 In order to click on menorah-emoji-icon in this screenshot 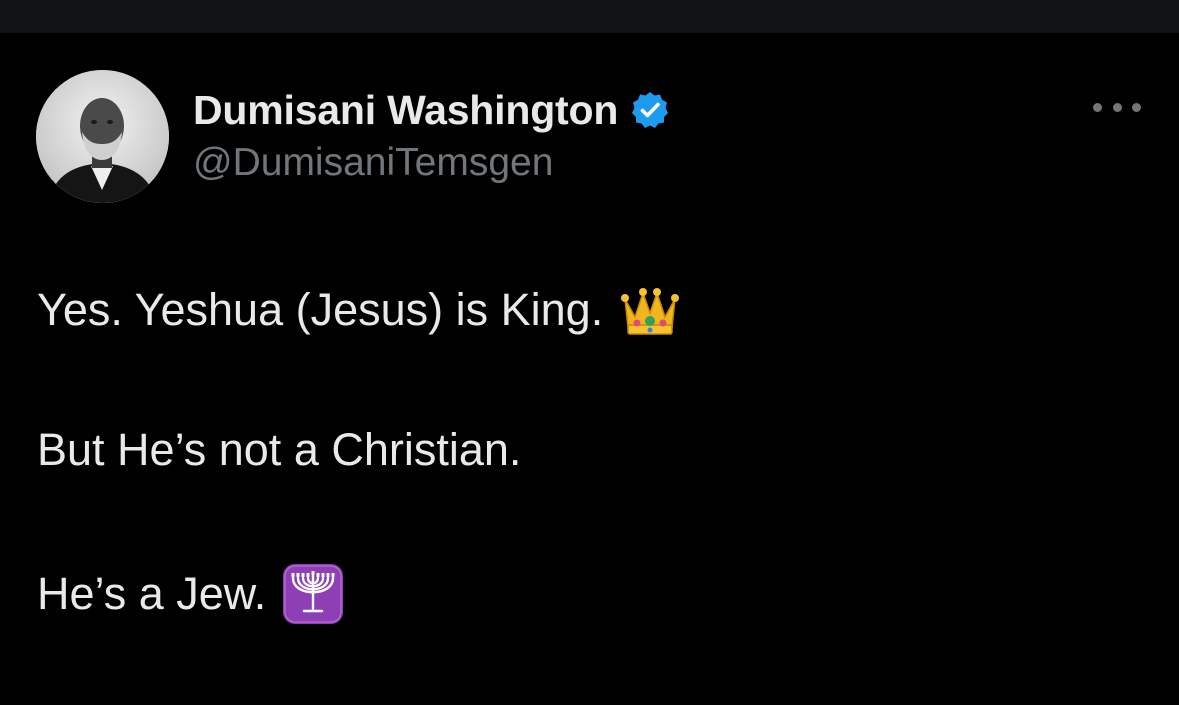, I will do `click(313, 594)`.